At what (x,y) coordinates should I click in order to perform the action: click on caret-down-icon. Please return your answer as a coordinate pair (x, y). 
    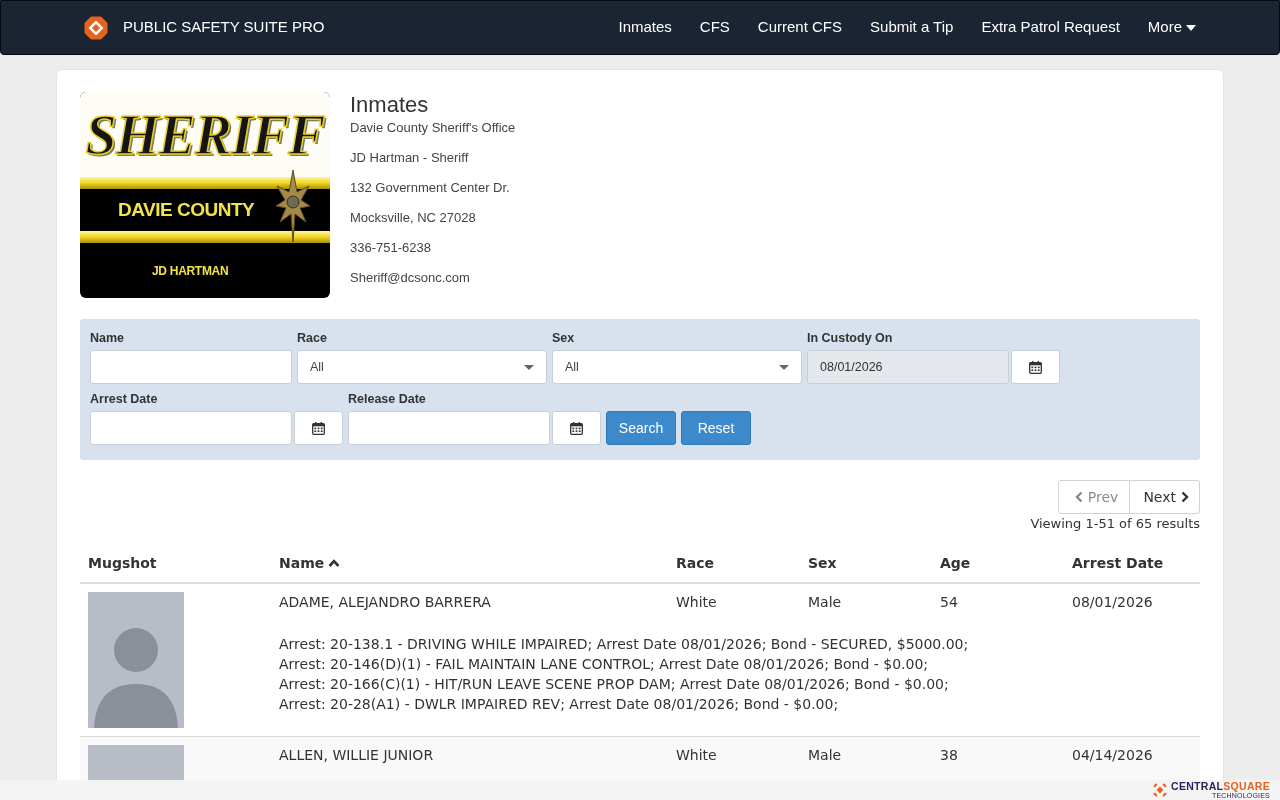
    Looking at the image, I should click on (1191, 27).